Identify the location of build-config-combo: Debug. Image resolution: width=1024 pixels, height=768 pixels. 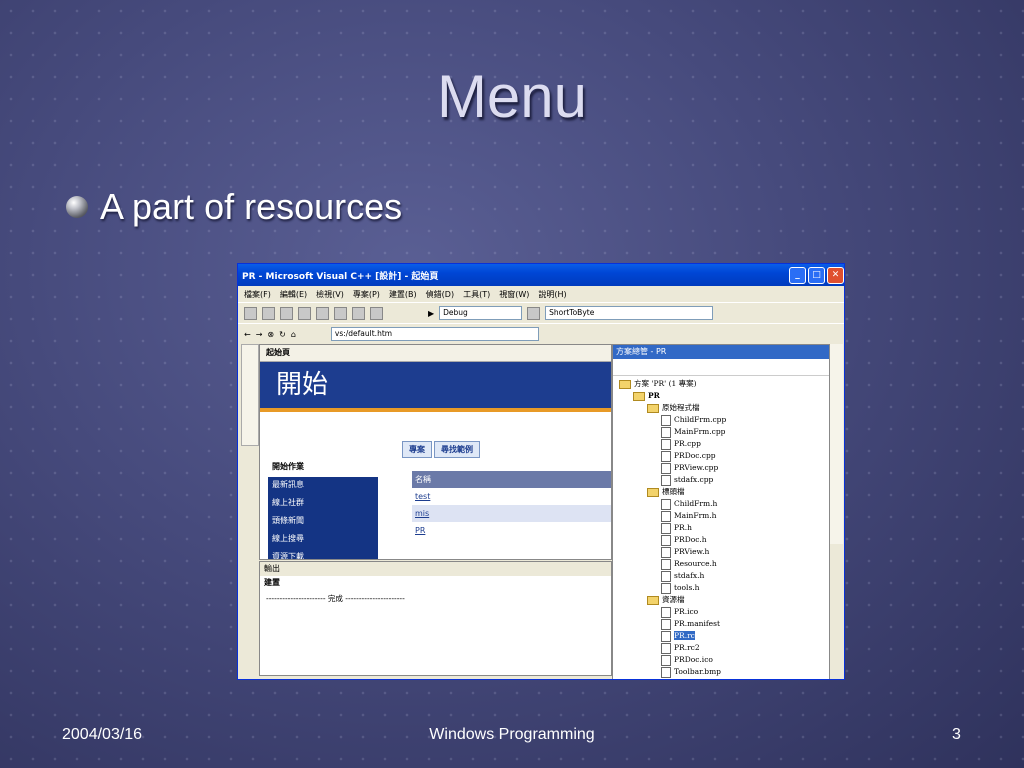
(481, 313).